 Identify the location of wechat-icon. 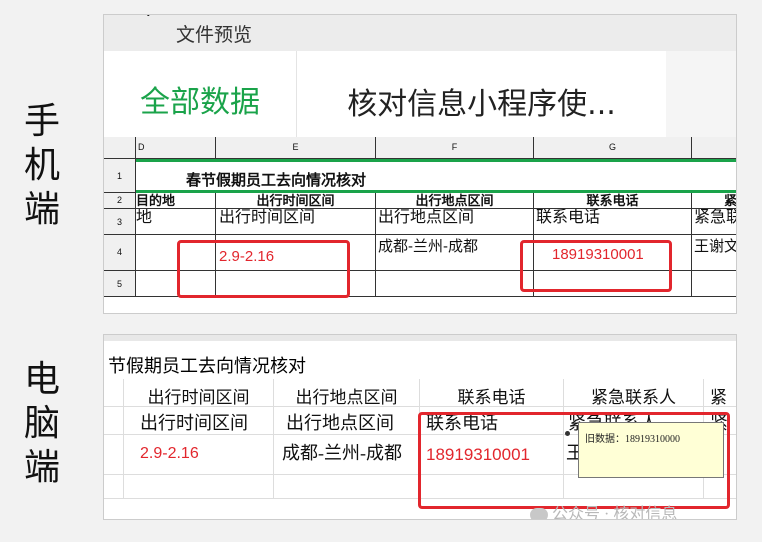
(539, 513).